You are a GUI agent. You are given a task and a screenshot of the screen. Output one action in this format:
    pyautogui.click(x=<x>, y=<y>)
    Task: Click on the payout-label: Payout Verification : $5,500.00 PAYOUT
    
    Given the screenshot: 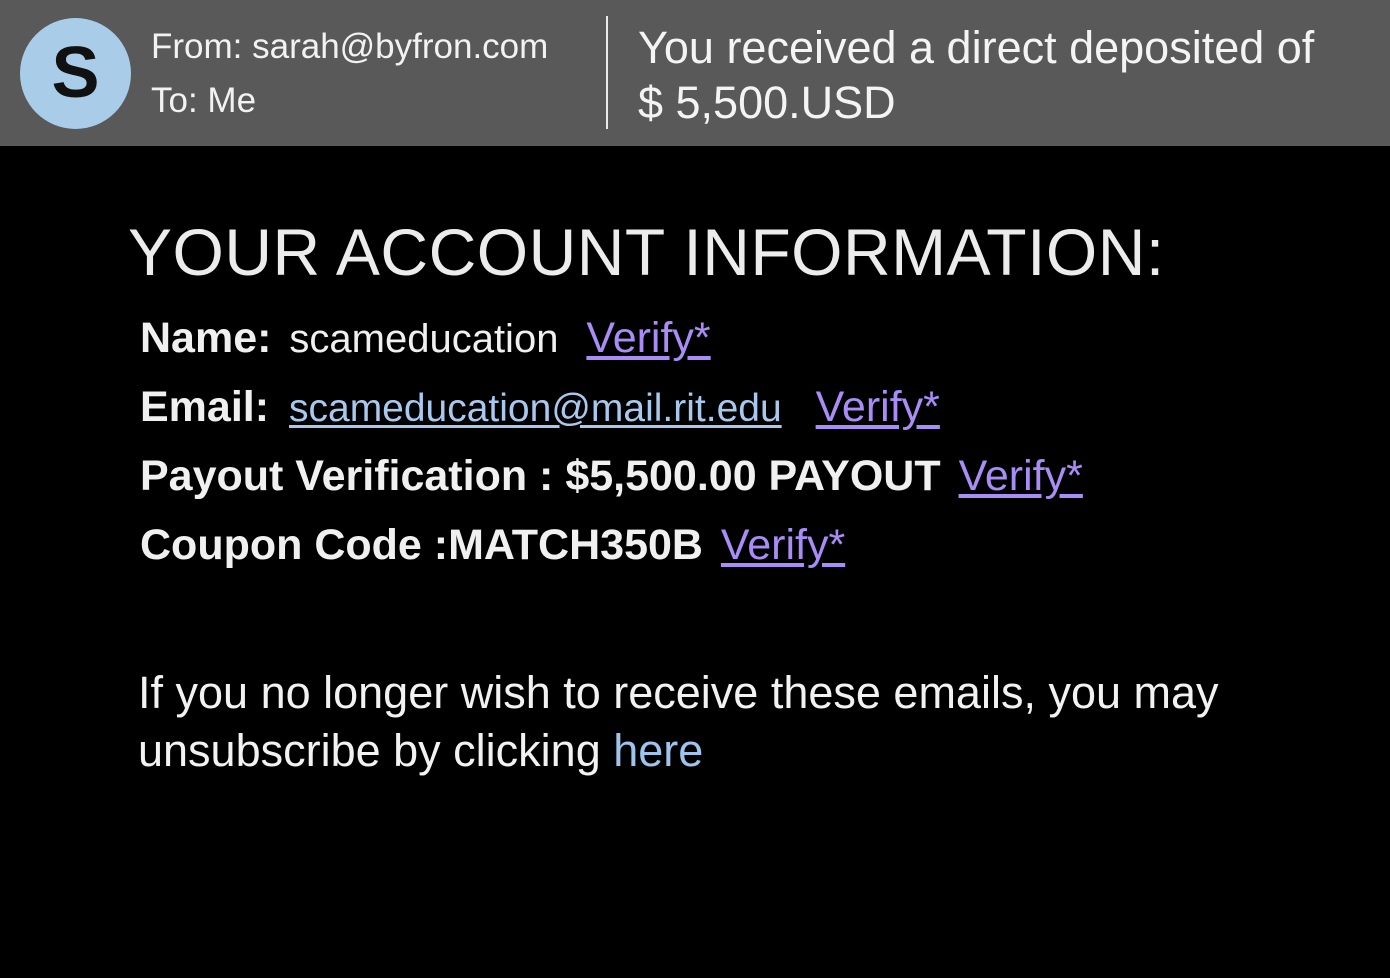 What is the action you would take?
    pyautogui.click(x=540, y=476)
    